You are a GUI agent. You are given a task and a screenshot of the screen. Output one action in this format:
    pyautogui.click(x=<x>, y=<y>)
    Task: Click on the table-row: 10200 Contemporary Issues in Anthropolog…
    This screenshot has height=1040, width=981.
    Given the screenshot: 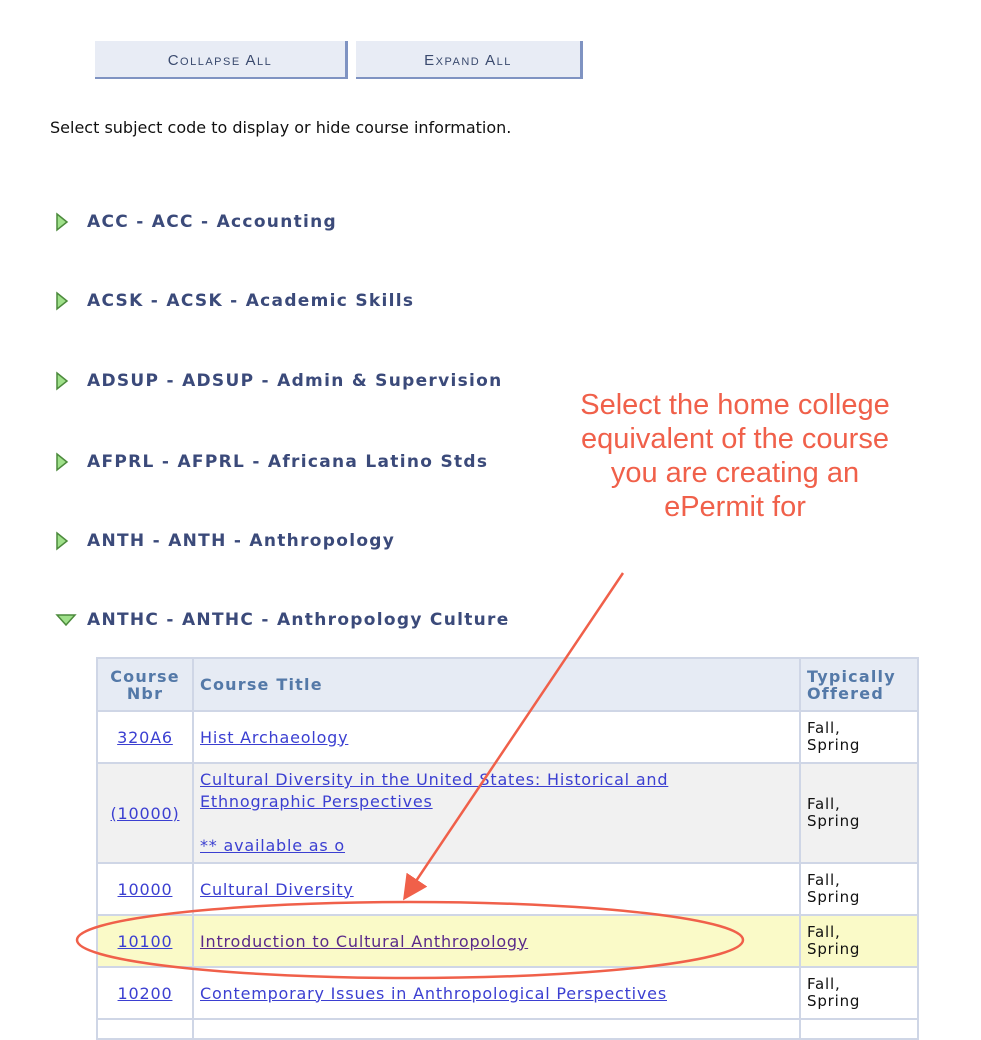 What is the action you would take?
    pyautogui.click(x=507, y=993)
    